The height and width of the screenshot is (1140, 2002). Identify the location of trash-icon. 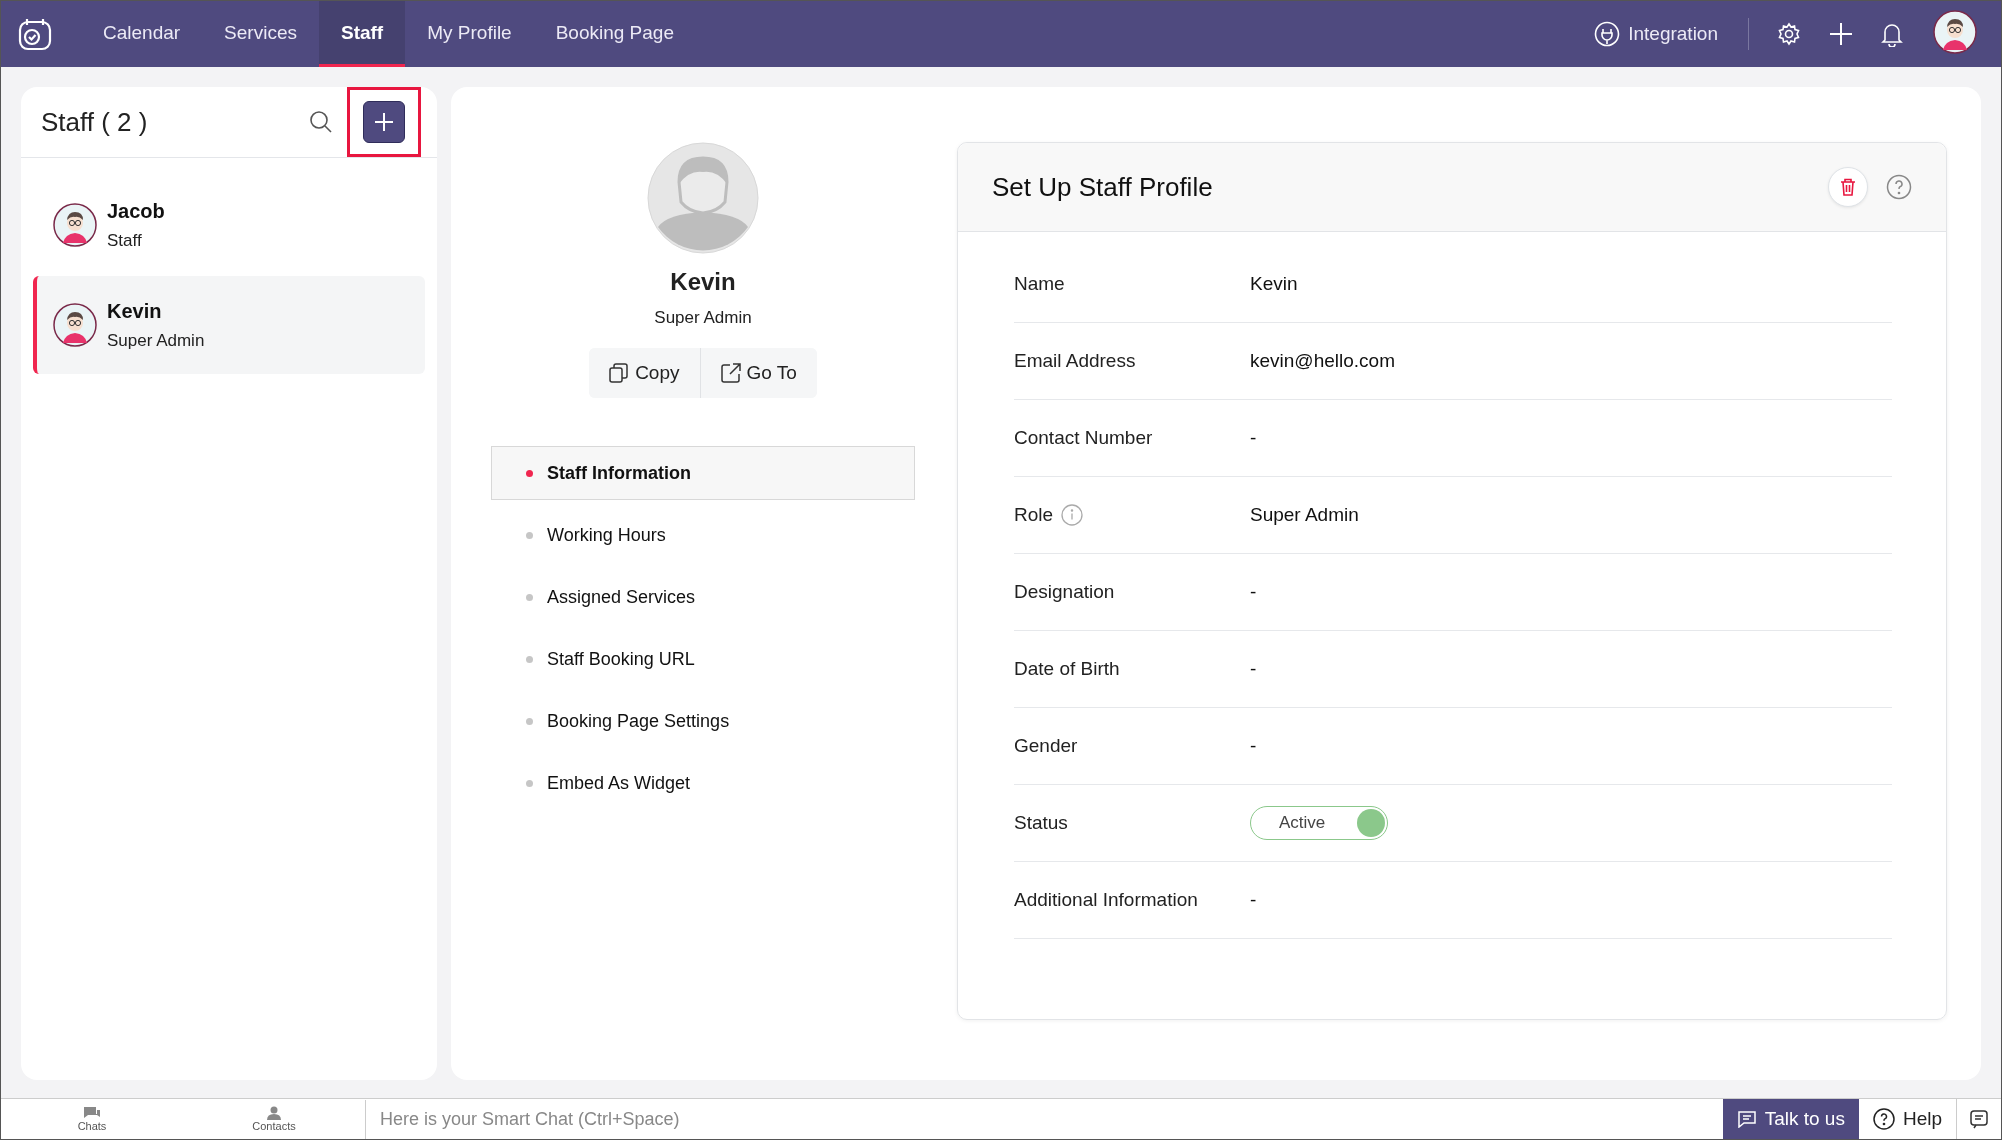
(1848, 187).